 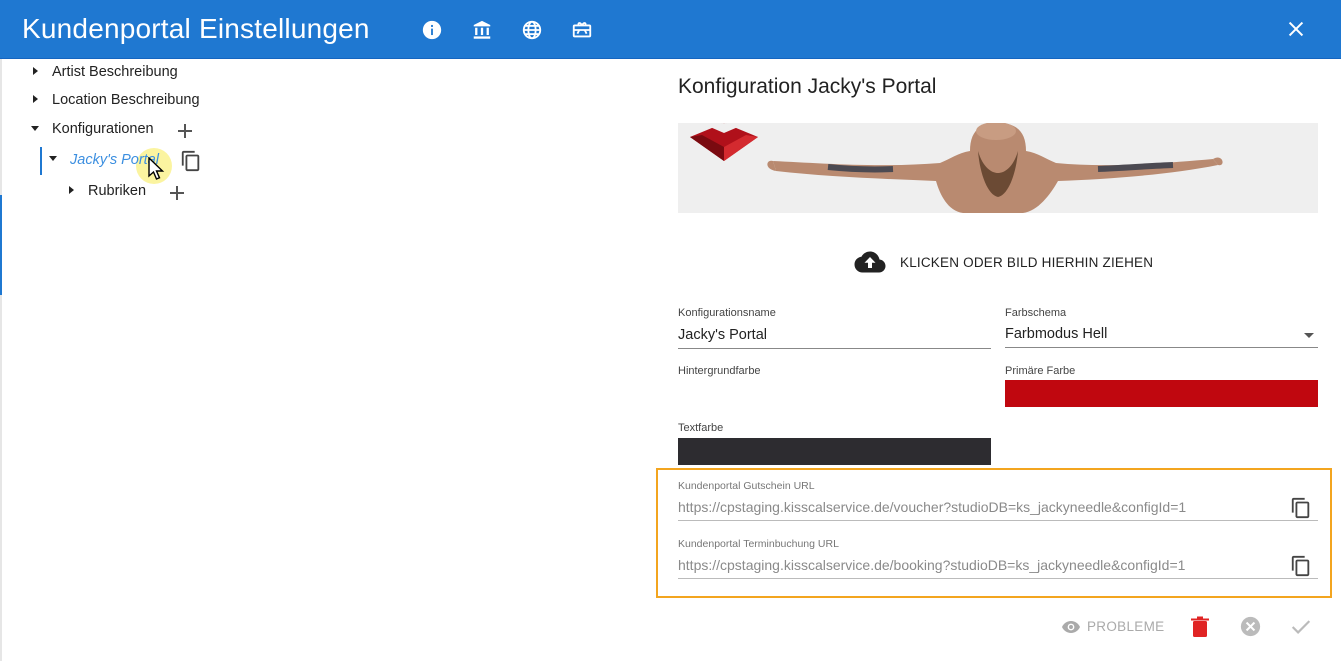 I want to click on eye-icon, so click(x=1071, y=627).